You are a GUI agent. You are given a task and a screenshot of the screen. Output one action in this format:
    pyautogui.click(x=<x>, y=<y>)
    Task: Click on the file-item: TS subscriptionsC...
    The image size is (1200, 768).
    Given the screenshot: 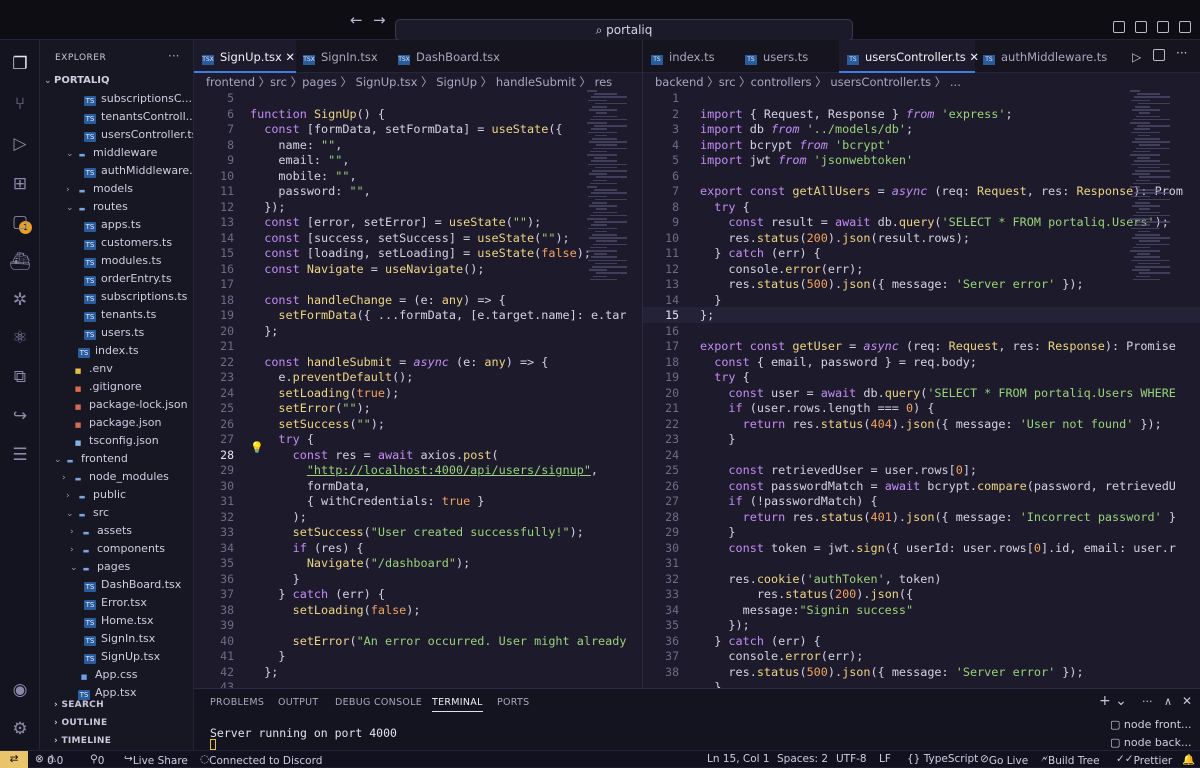 What is the action you would take?
    pyautogui.click(x=138, y=99)
    